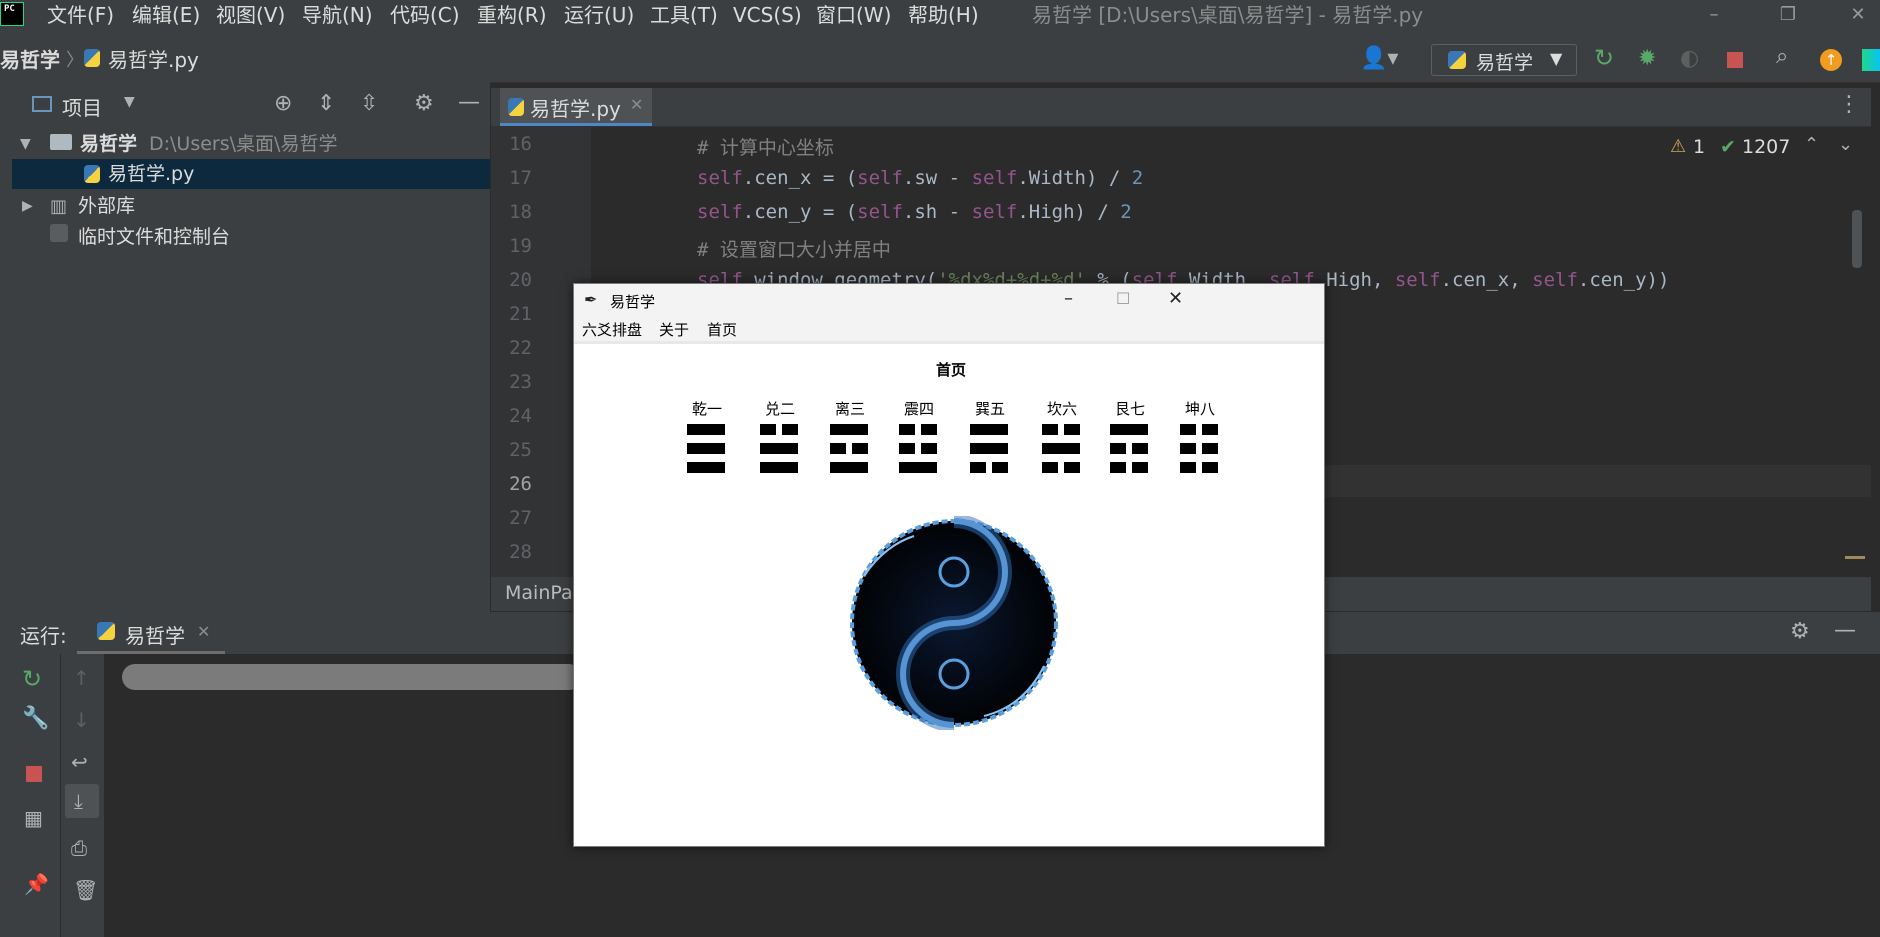 The width and height of the screenshot is (1880, 937). Describe the element at coordinates (1858, 15) in the screenshot. I see `close-window-icon: ✕` at that location.